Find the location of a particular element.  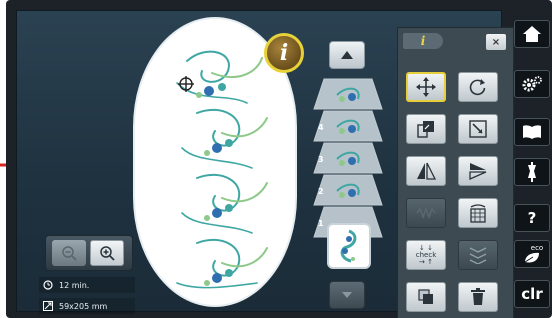

book-icon is located at coordinates (532, 132).